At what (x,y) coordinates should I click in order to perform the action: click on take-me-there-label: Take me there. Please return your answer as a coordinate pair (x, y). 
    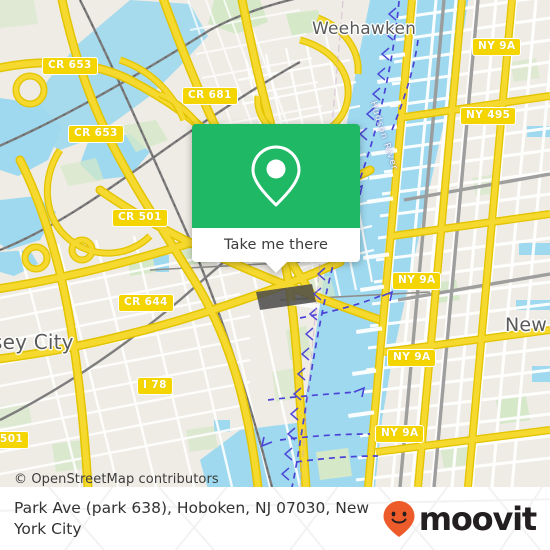
    Looking at the image, I should click on (276, 245).